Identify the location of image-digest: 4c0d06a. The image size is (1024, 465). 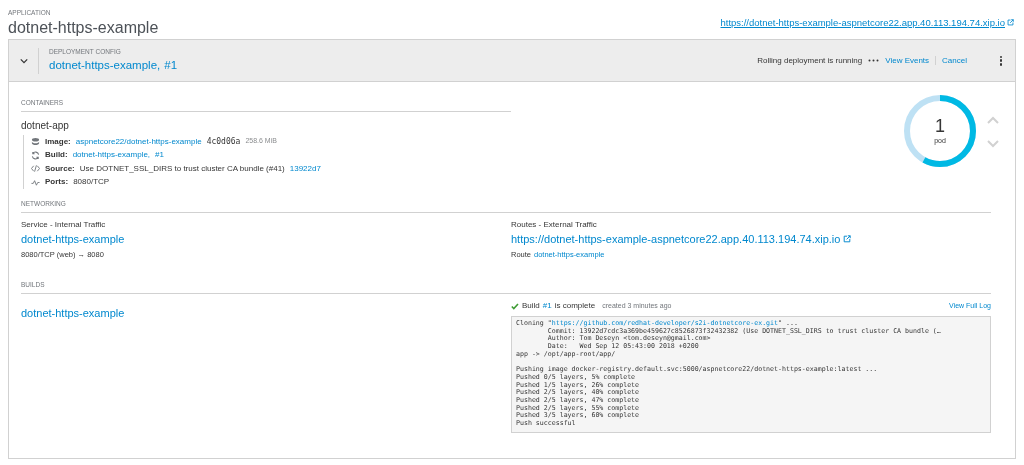
(223, 141).